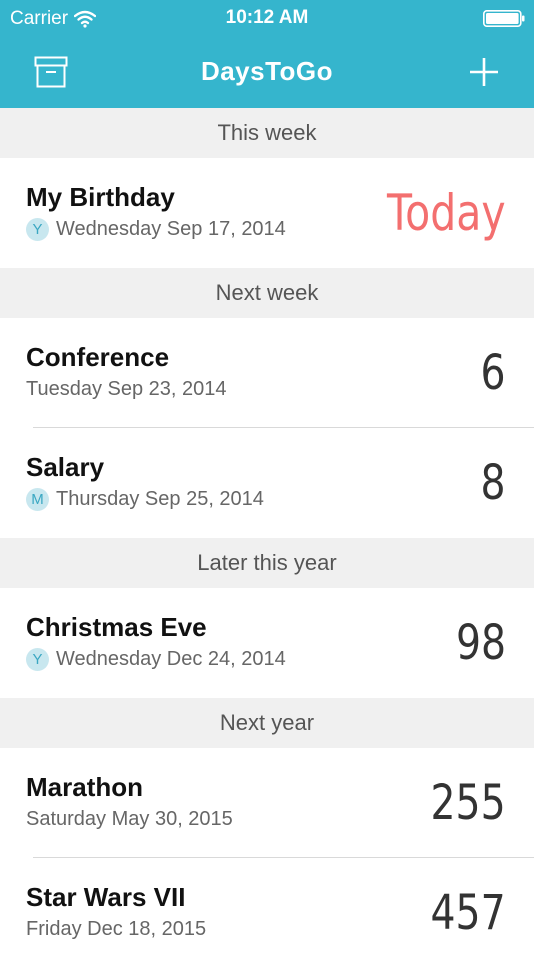 The image size is (534, 968). I want to click on battery-icon, so click(504, 18).